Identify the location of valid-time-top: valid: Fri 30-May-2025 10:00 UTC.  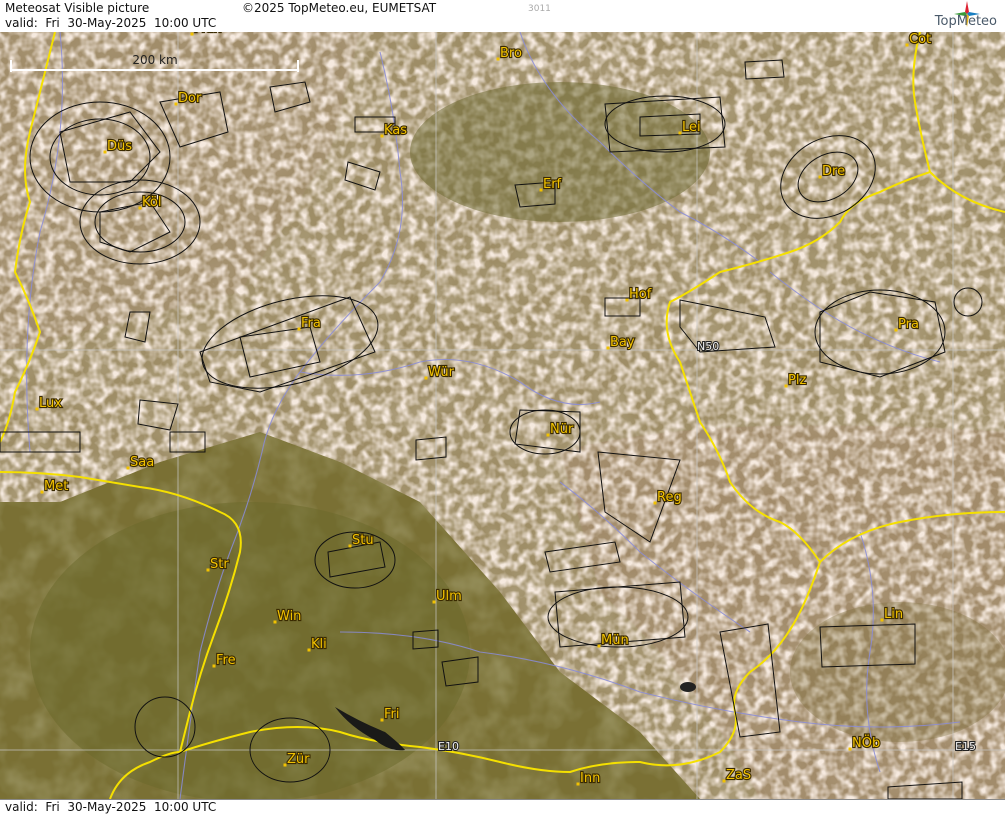
(111, 23).